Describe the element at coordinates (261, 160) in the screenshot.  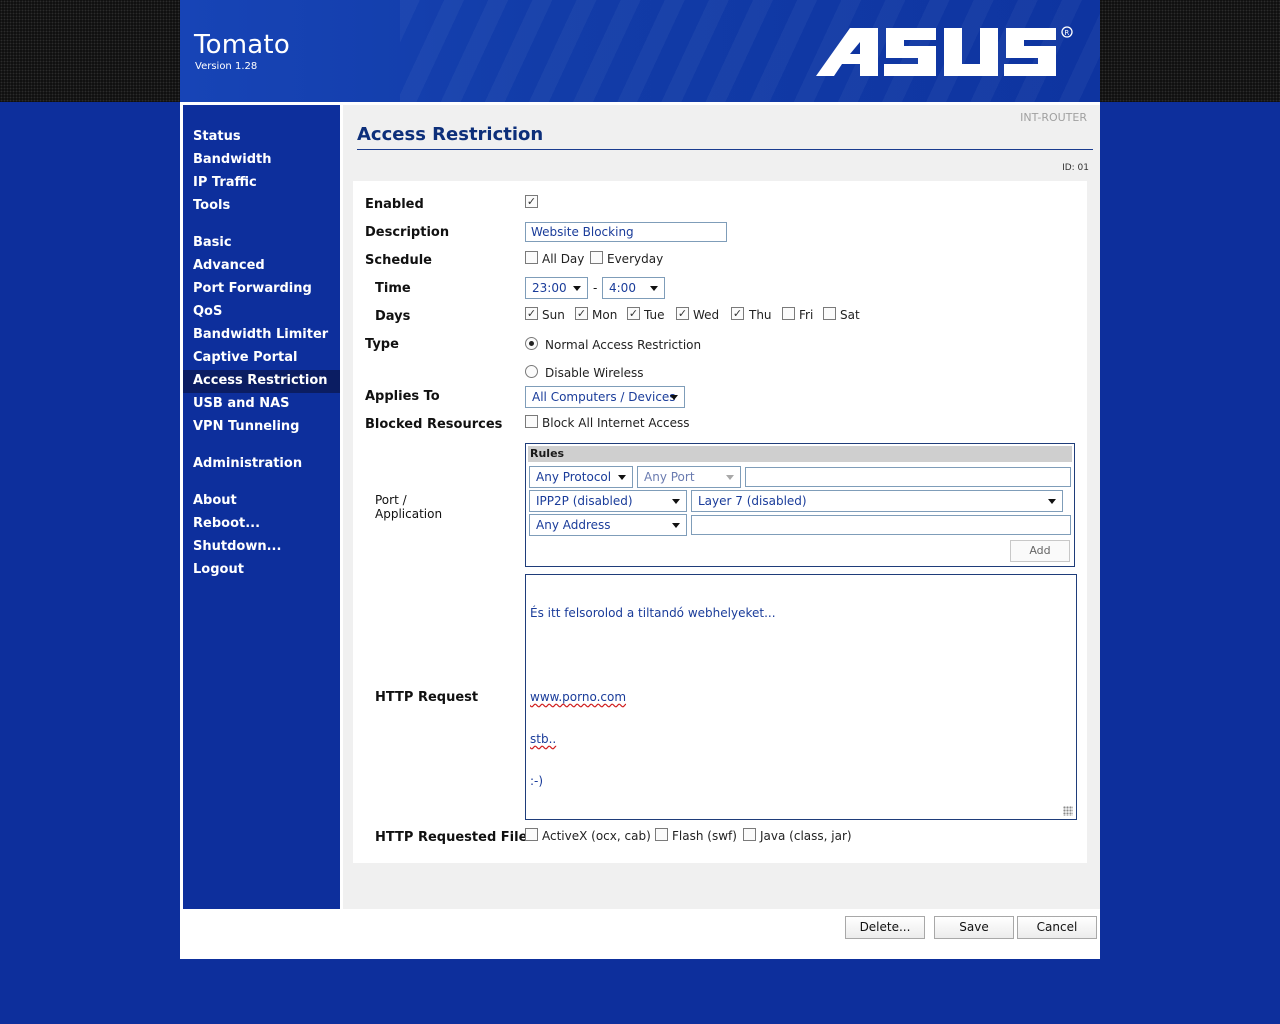
I see `nav-bandwidth: Bandwidth` at that location.